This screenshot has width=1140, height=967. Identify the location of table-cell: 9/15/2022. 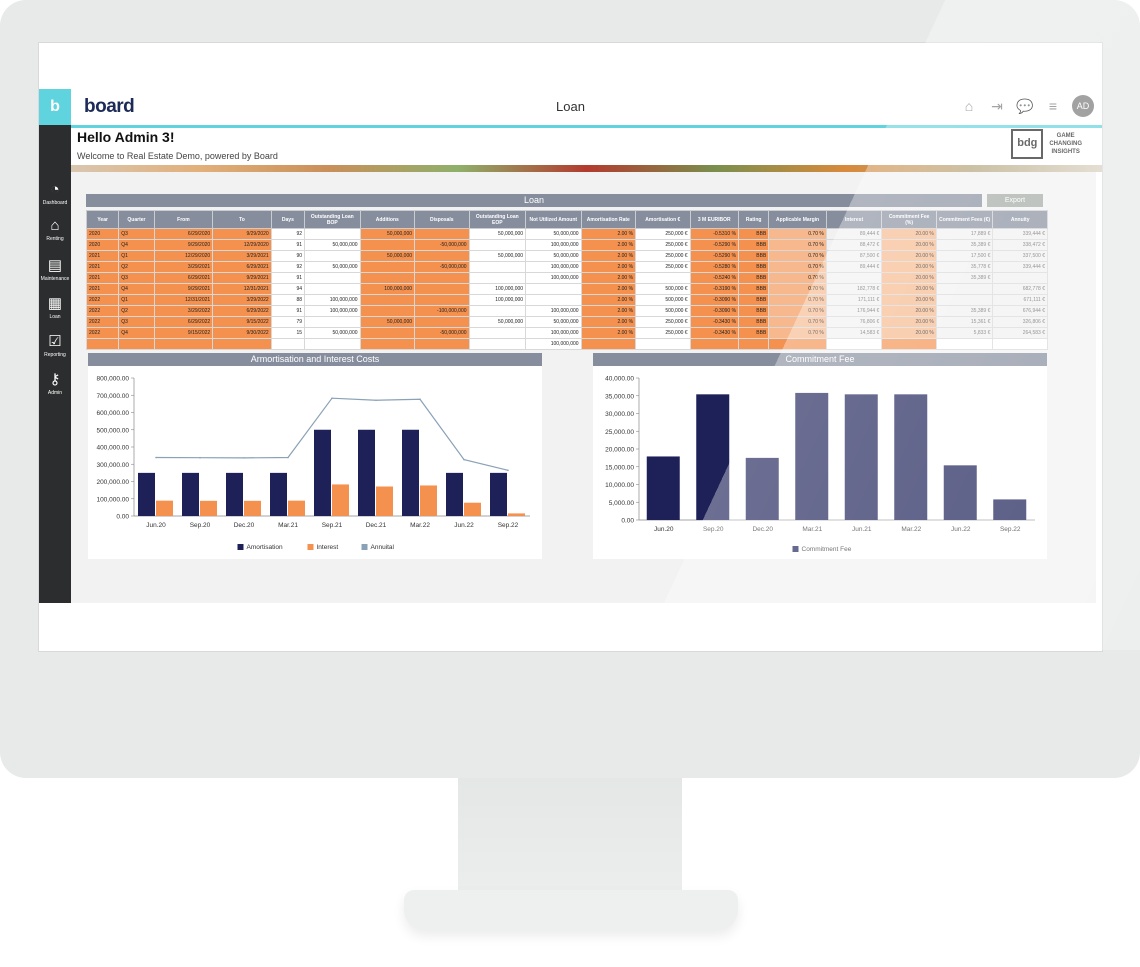
(242, 322).